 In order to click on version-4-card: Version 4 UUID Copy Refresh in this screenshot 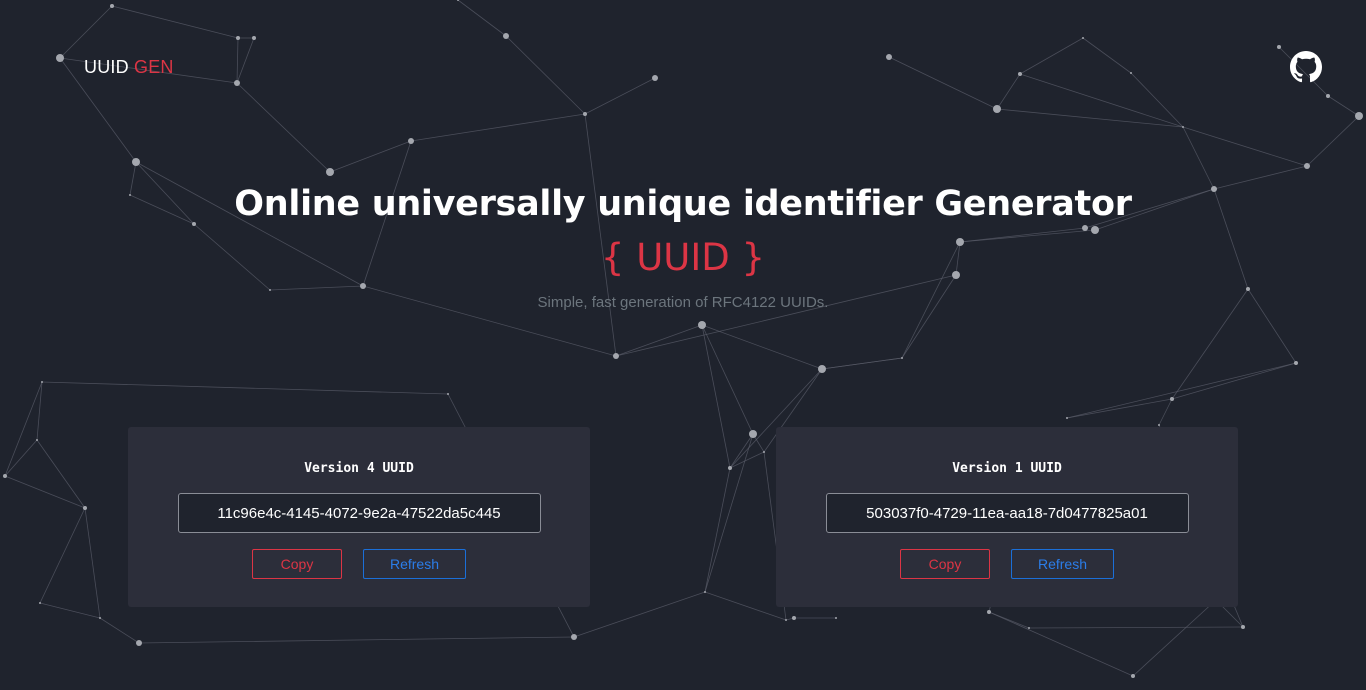, I will do `click(359, 517)`.